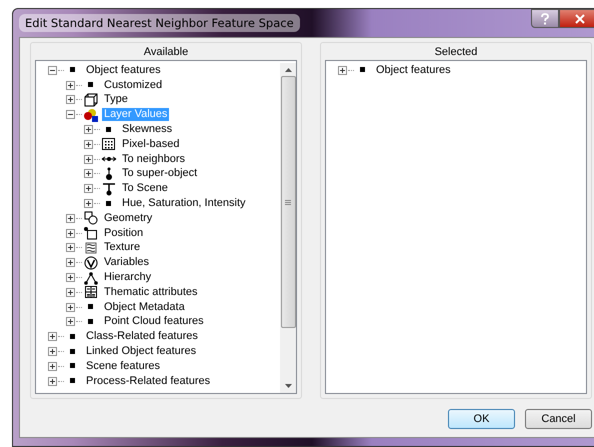  Describe the element at coordinates (133, 85) in the screenshot. I see `tree-item: Customized` at that location.